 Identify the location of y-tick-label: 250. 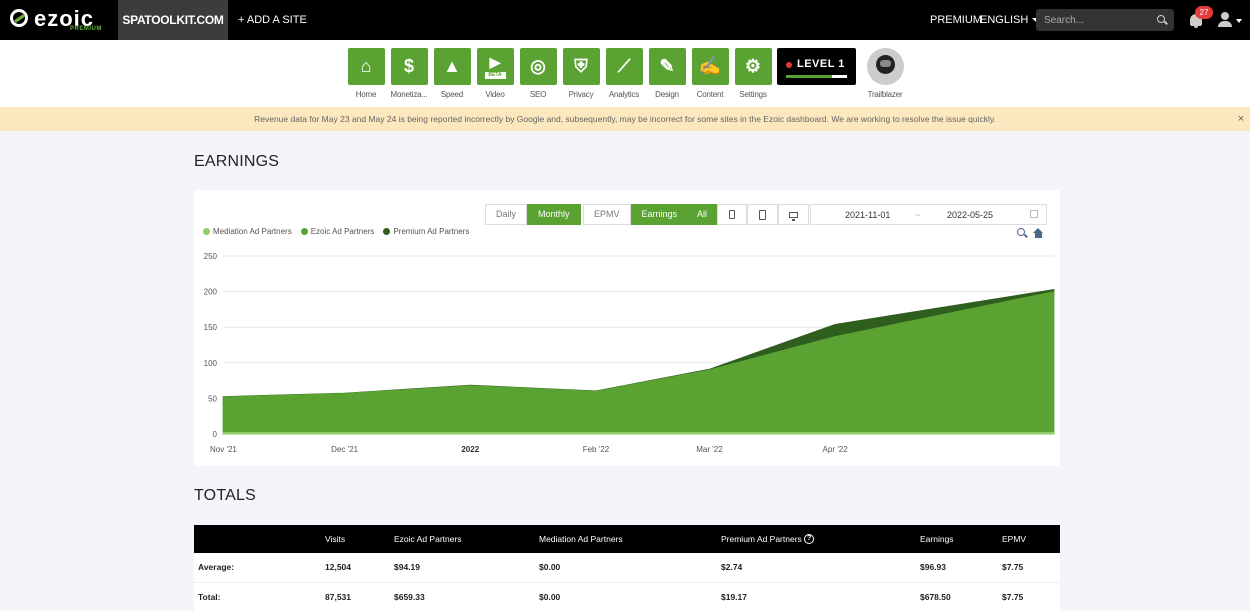
(211, 256).